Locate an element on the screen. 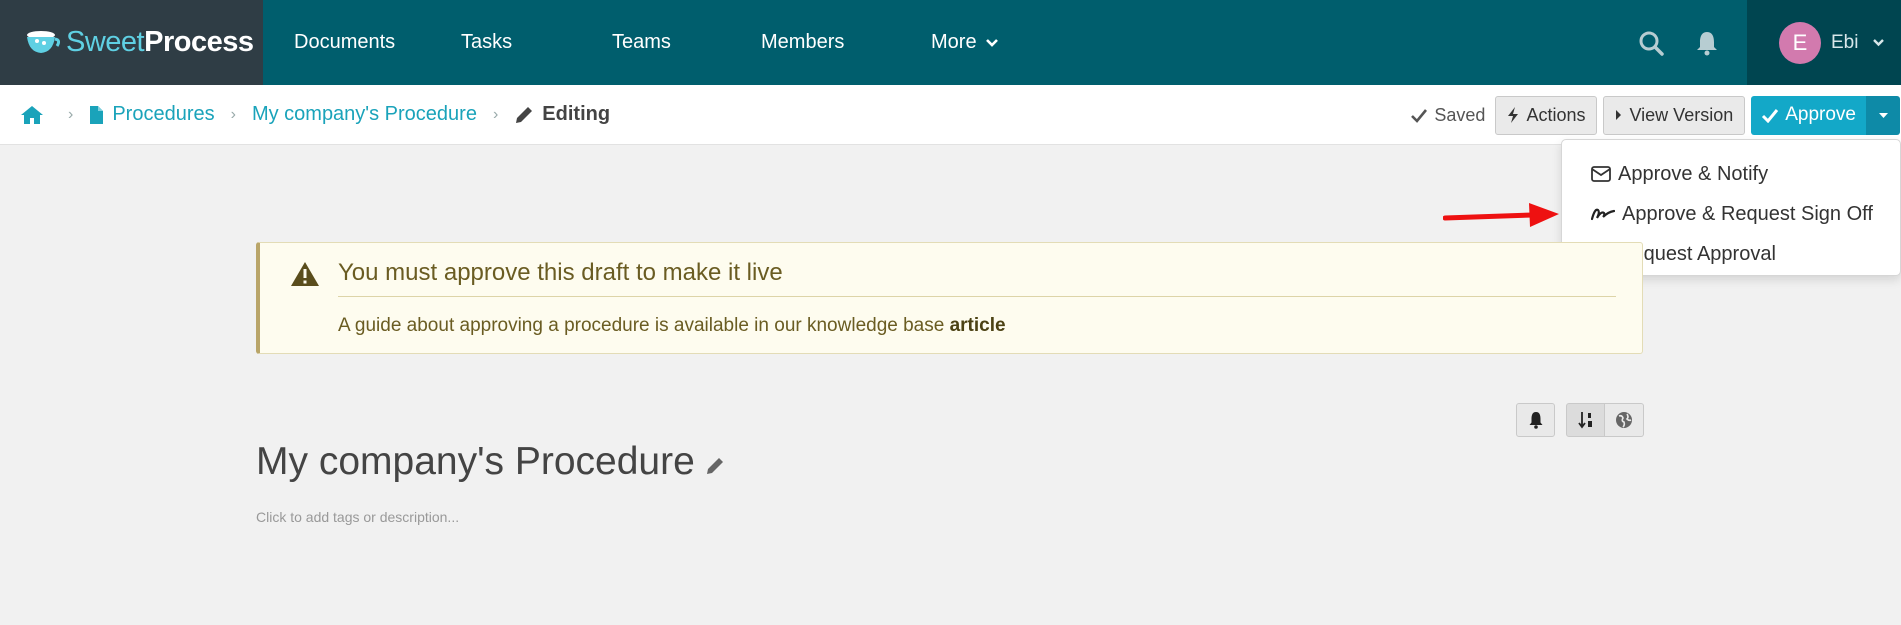 The height and width of the screenshot is (625, 1901). breadcrumb-home is located at coordinates (36, 115).